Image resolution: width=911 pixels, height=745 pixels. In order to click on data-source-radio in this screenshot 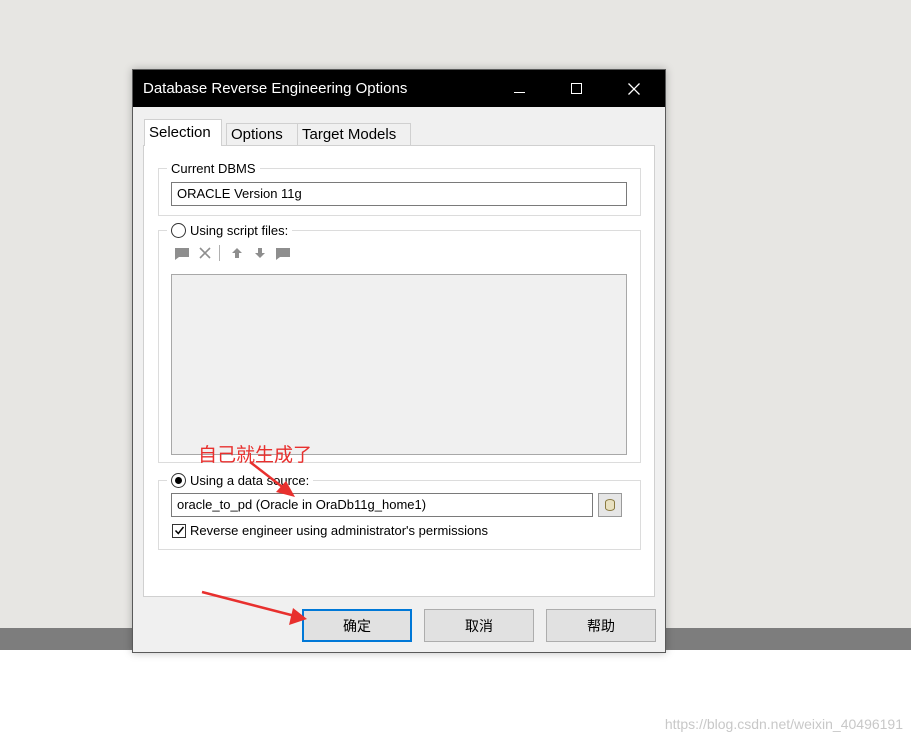, I will do `click(178, 480)`.